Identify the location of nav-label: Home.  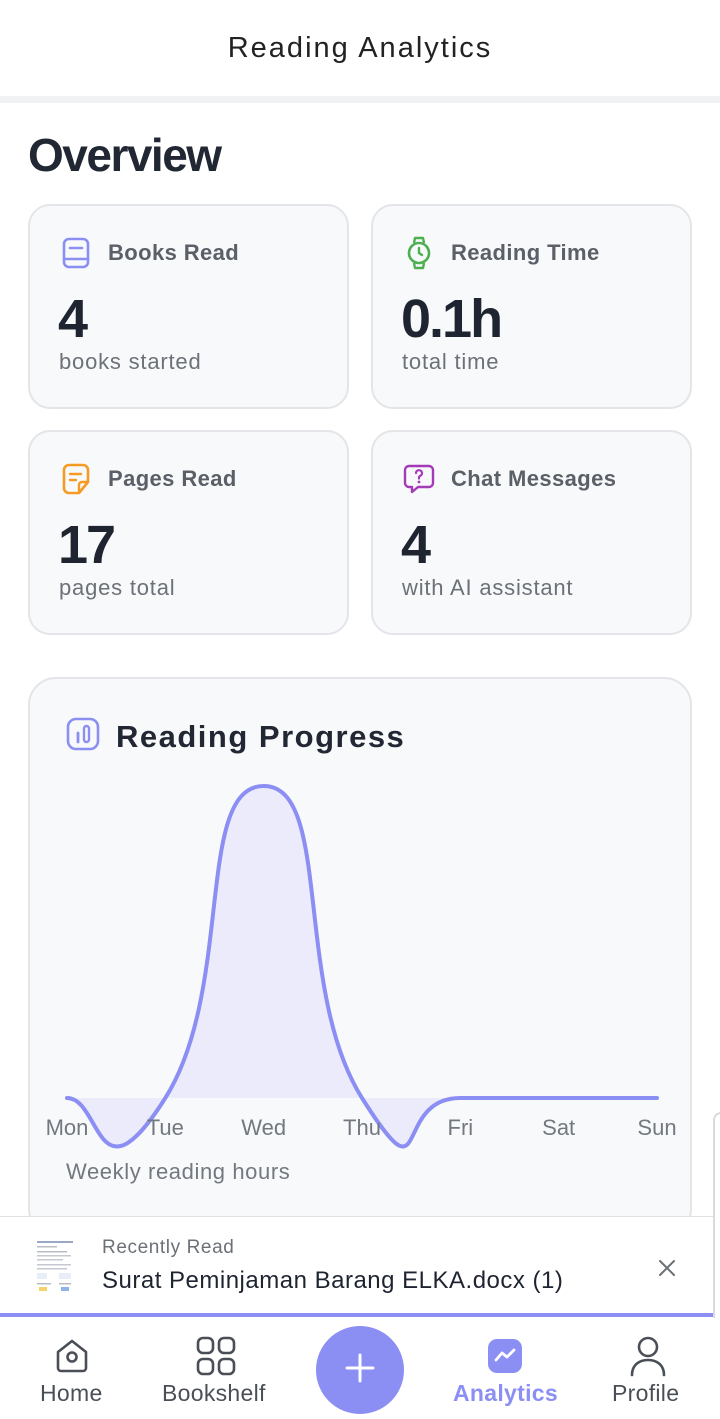
(71, 1393).